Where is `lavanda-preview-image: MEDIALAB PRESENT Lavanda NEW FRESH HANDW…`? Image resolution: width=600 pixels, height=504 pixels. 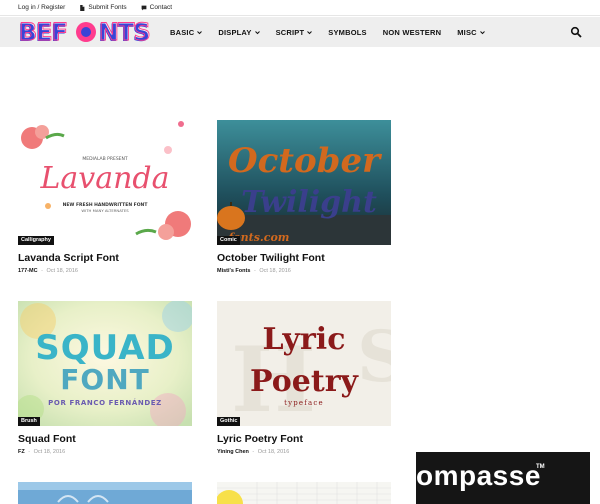 lavanda-preview-image: MEDIALAB PRESENT Lavanda NEW FRESH HANDW… is located at coordinates (105, 182).